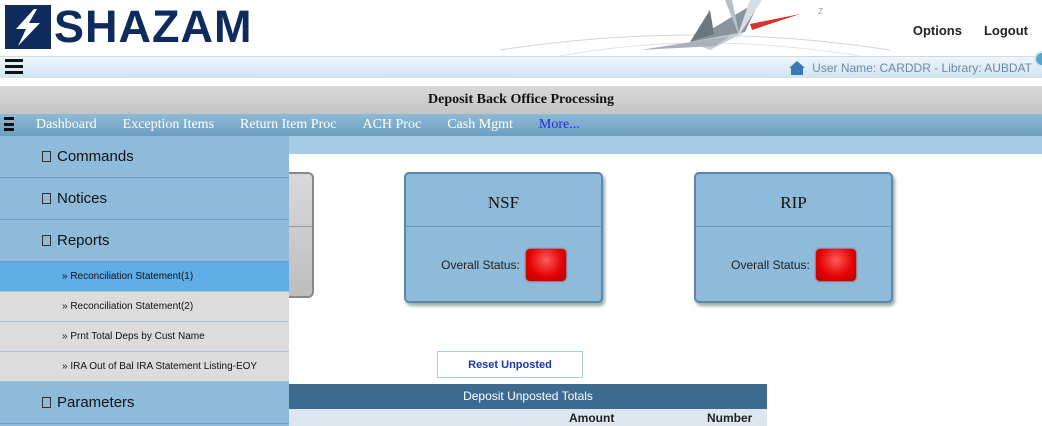  Describe the element at coordinates (970, 30) in the screenshot. I see `top-links: Options Logout` at that location.